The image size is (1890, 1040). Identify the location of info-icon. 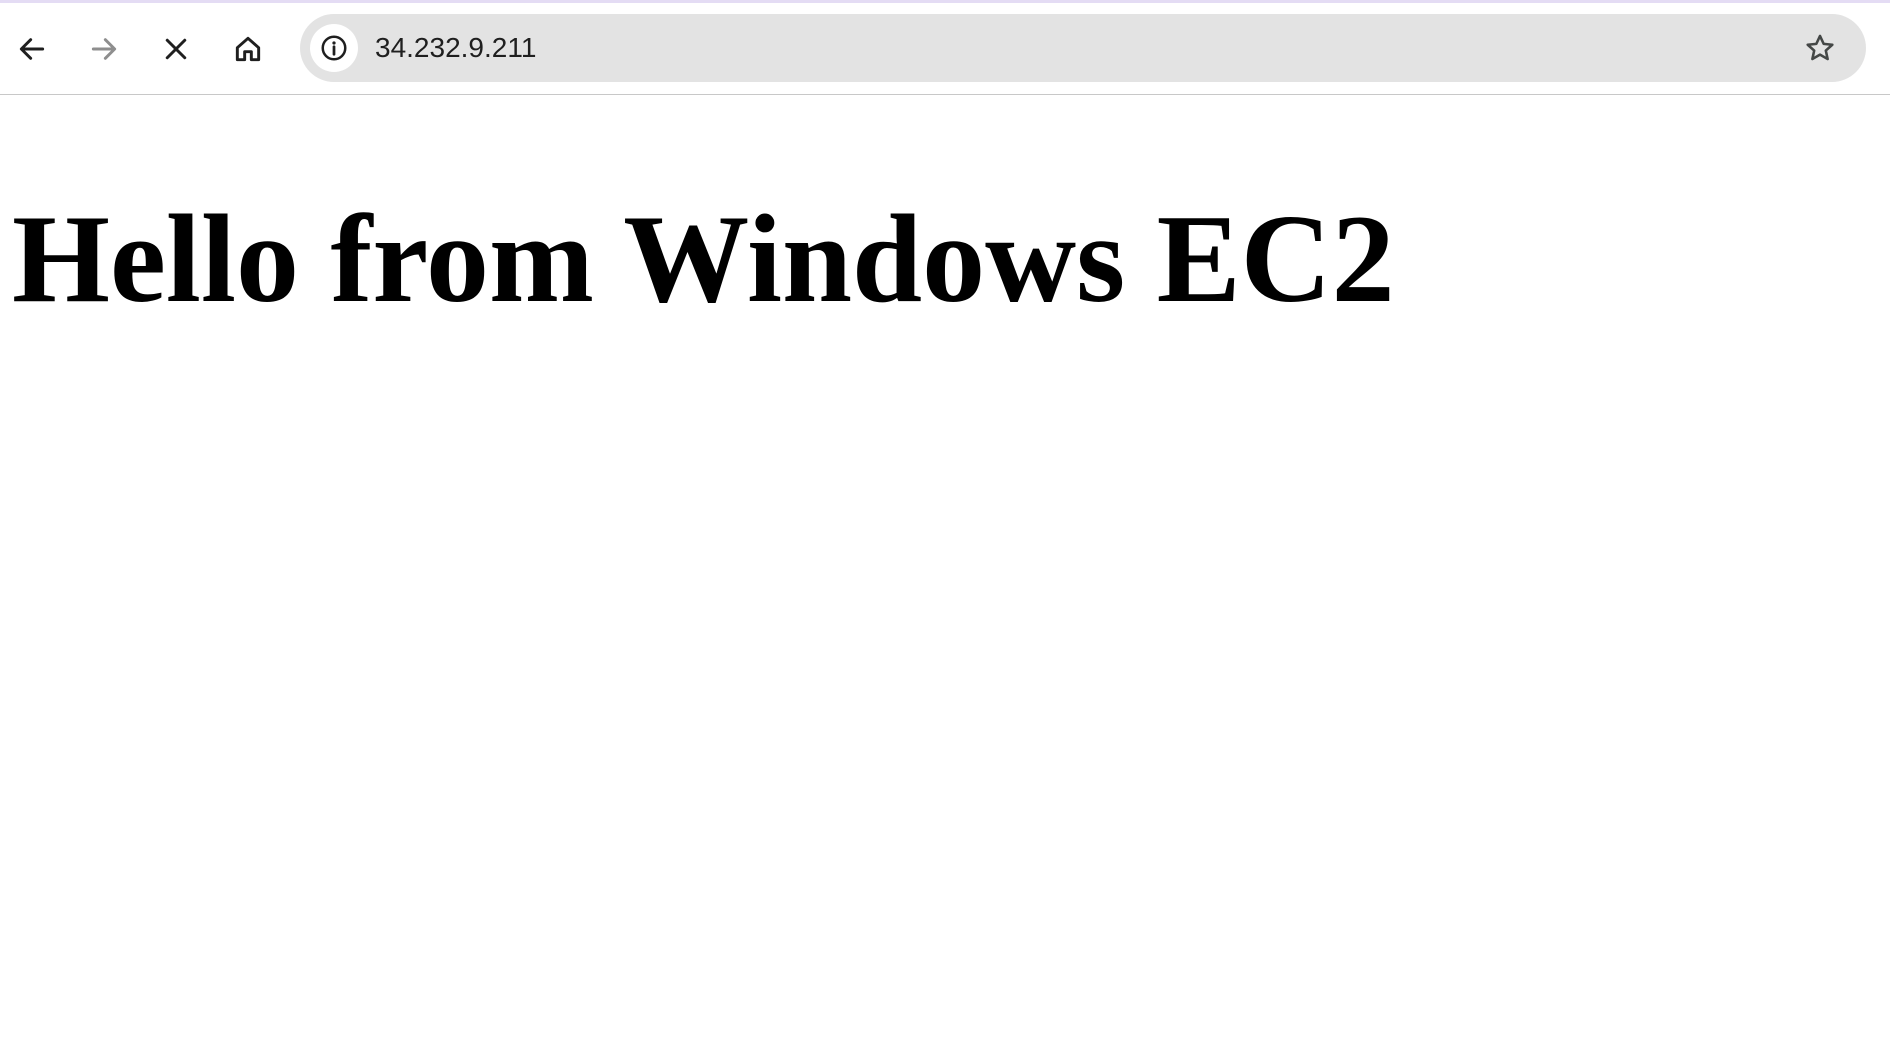
(334, 48).